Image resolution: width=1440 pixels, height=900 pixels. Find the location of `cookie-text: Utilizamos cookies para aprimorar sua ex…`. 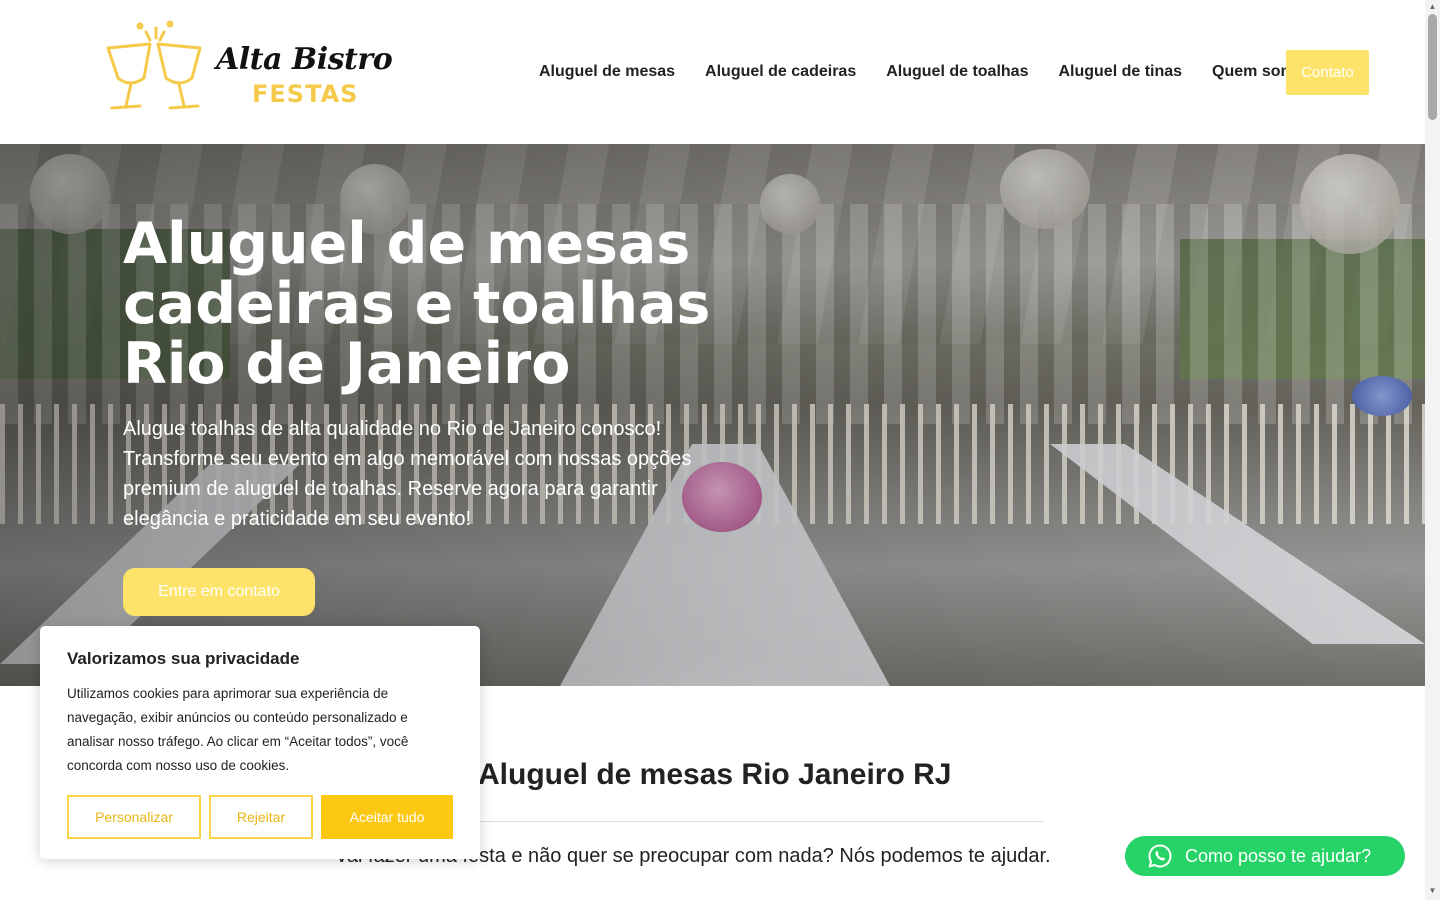

cookie-text: Utilizamos cookies para aprimorar sua ex… is located at coordinates (238, 729).